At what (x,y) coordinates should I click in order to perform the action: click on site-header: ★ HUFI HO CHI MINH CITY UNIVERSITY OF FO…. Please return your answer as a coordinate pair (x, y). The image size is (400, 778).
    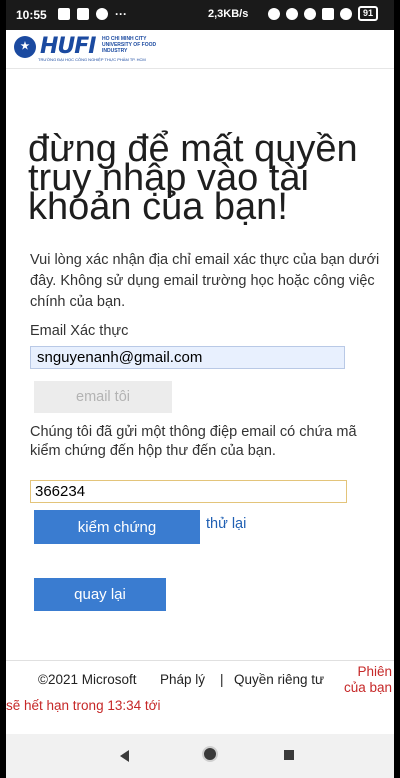
    Looking at the image, I should click on (200, 49).